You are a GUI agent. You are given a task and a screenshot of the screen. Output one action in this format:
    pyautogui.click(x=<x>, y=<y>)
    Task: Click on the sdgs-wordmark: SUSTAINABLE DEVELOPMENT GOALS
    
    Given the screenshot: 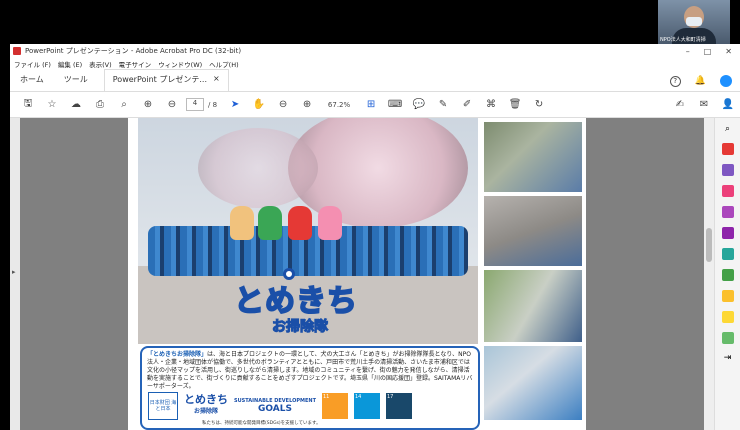 What is the action you would take?
    pyautogui.click(x=275, y=406)
    